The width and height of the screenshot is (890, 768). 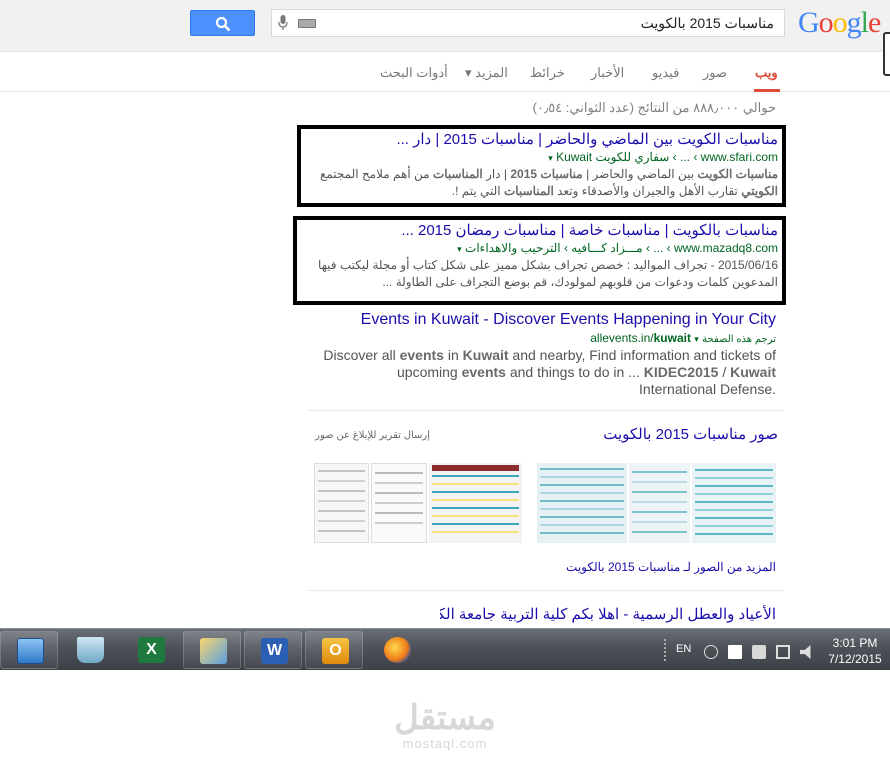 I want to click on tab-videos: فيديو, so click(x=665, y=73).